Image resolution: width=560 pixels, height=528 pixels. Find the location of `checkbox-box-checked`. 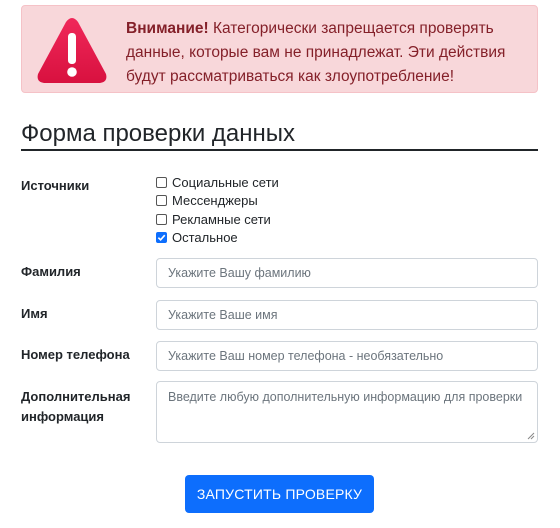

checkbox-box-checked is located at coordinates (161, 238).